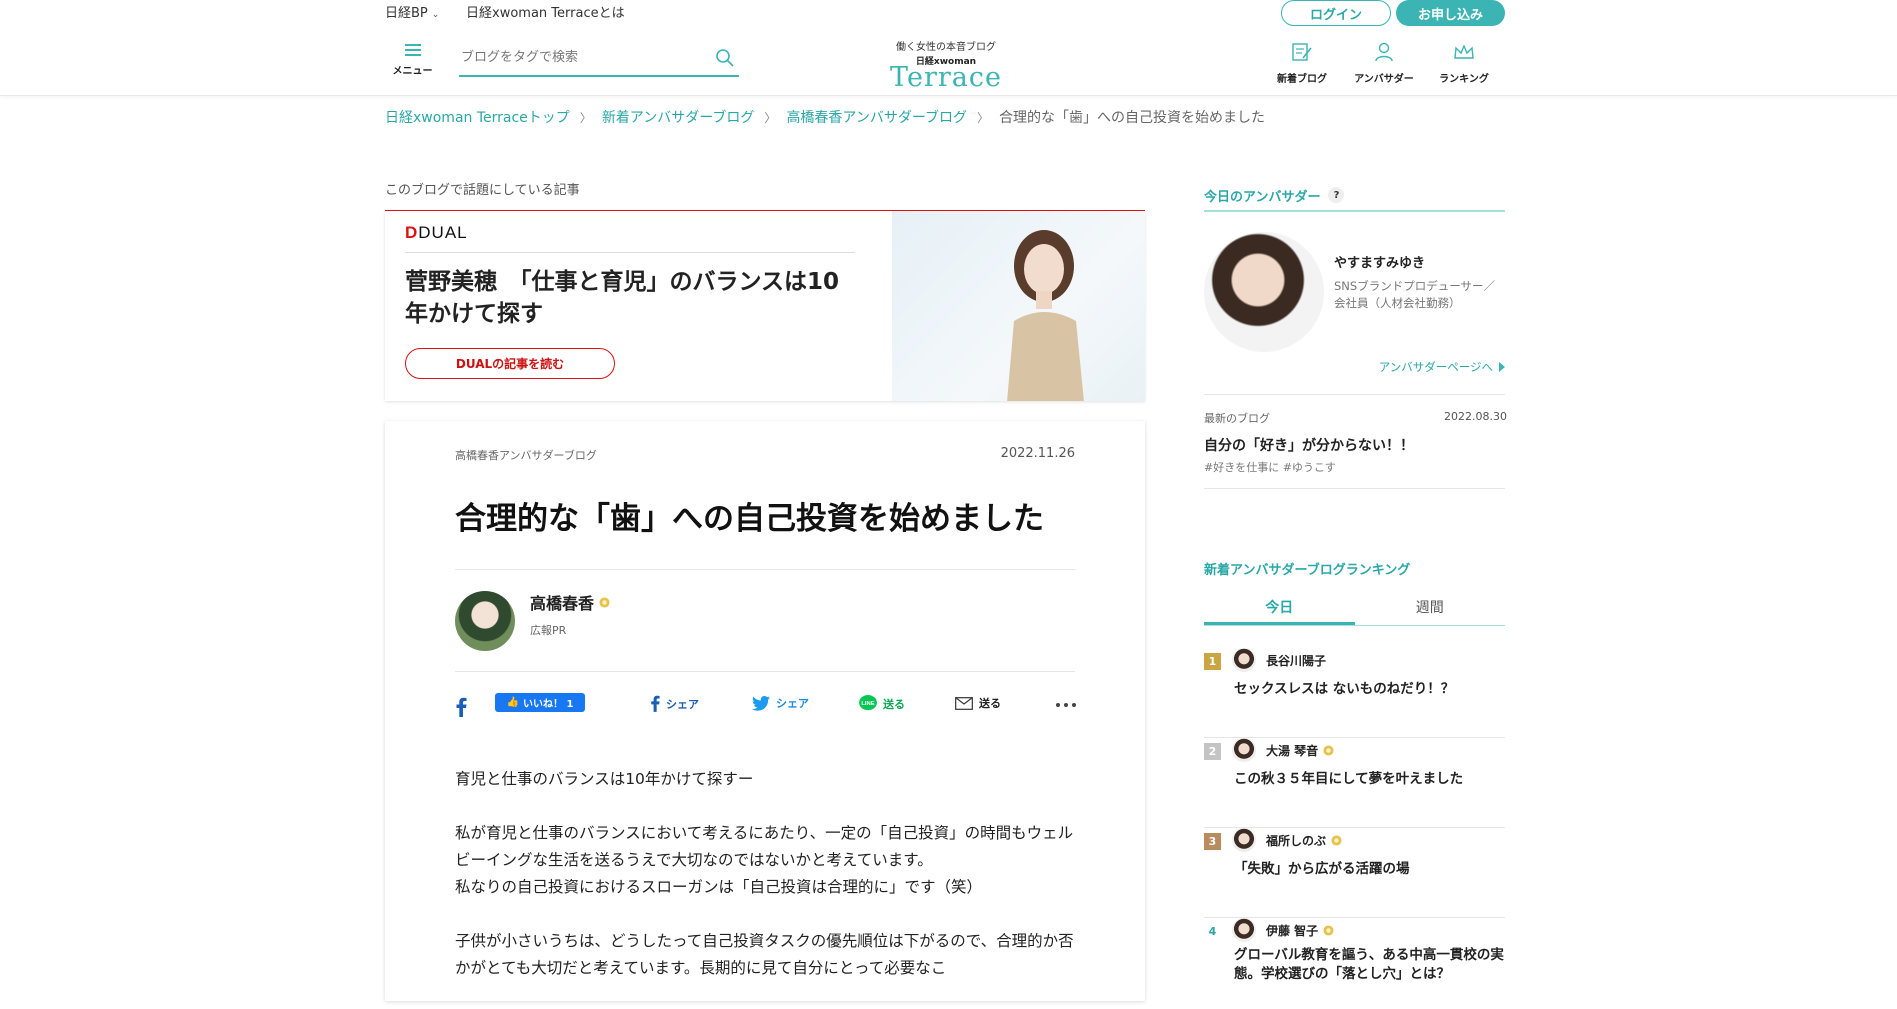 The image size is (1897, 1009). I want to click on about-link: 日経xwoman Terraceとは, so click(545, 11).